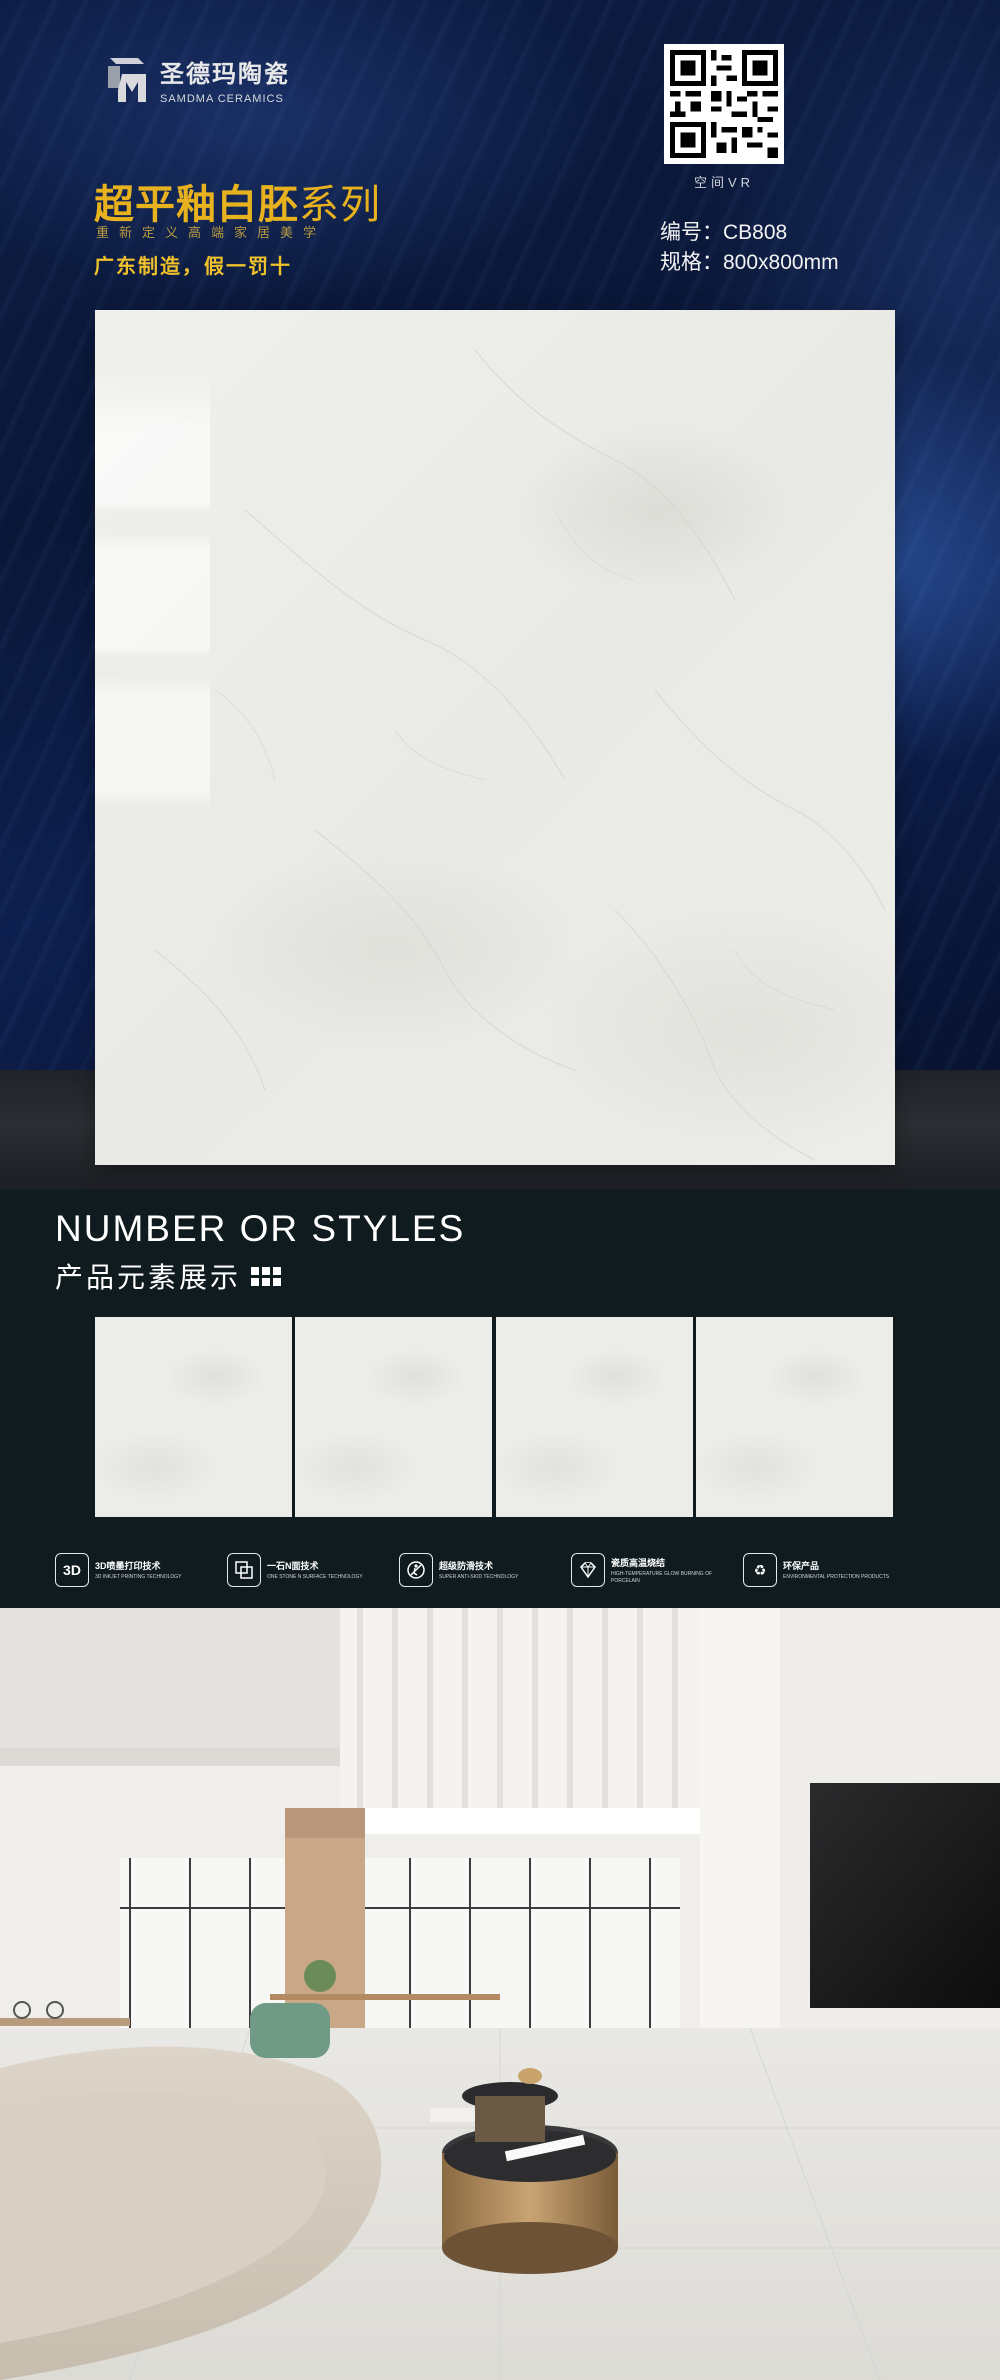 This screenshot has width=1000, height=2380. I want to click on feature-label-en: ONE STONE N SURFACE TECHNOLOGY, so click(315, 1577).